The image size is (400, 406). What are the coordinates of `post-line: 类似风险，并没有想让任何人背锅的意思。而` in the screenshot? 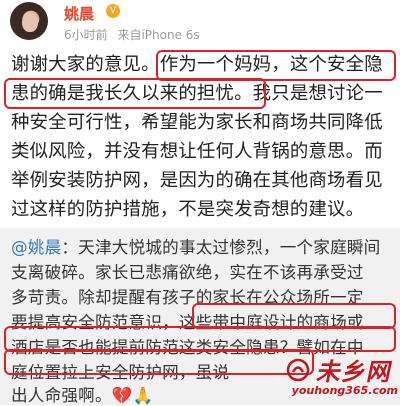 It's located at (197, 151).